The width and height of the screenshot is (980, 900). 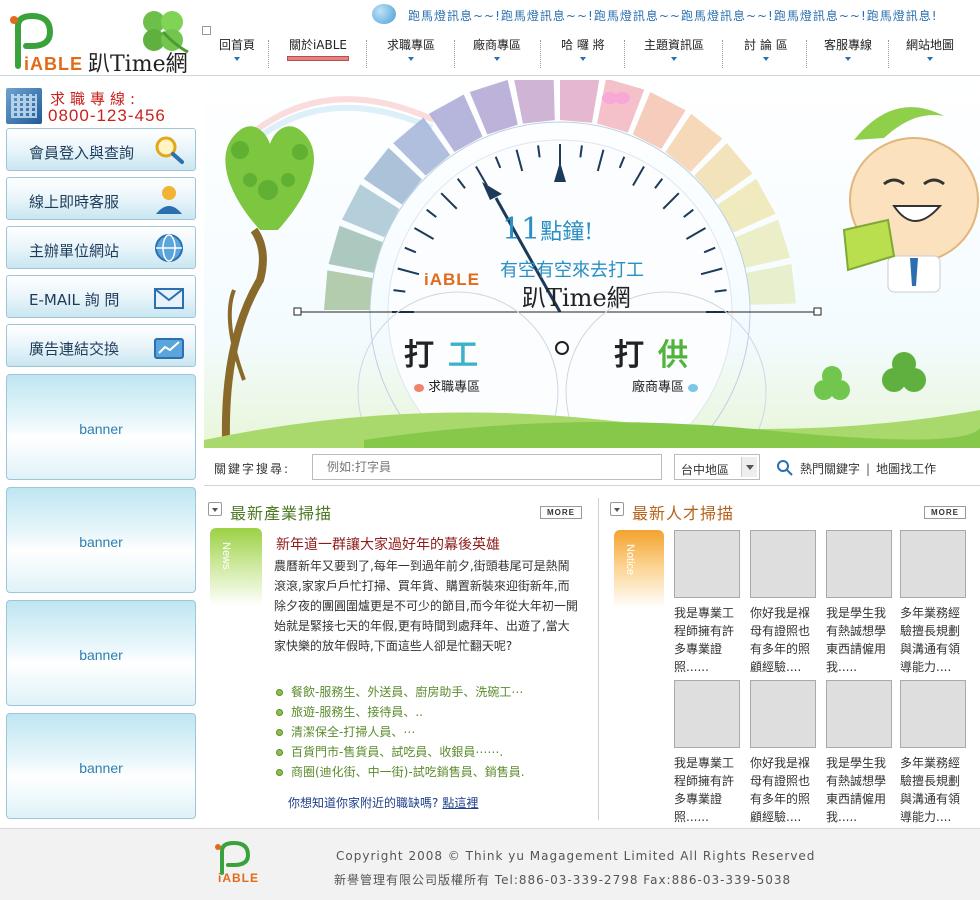 I want to click on search-links: 熱門關鍵字 | 地圖找工作, so click(x=868, y=469).